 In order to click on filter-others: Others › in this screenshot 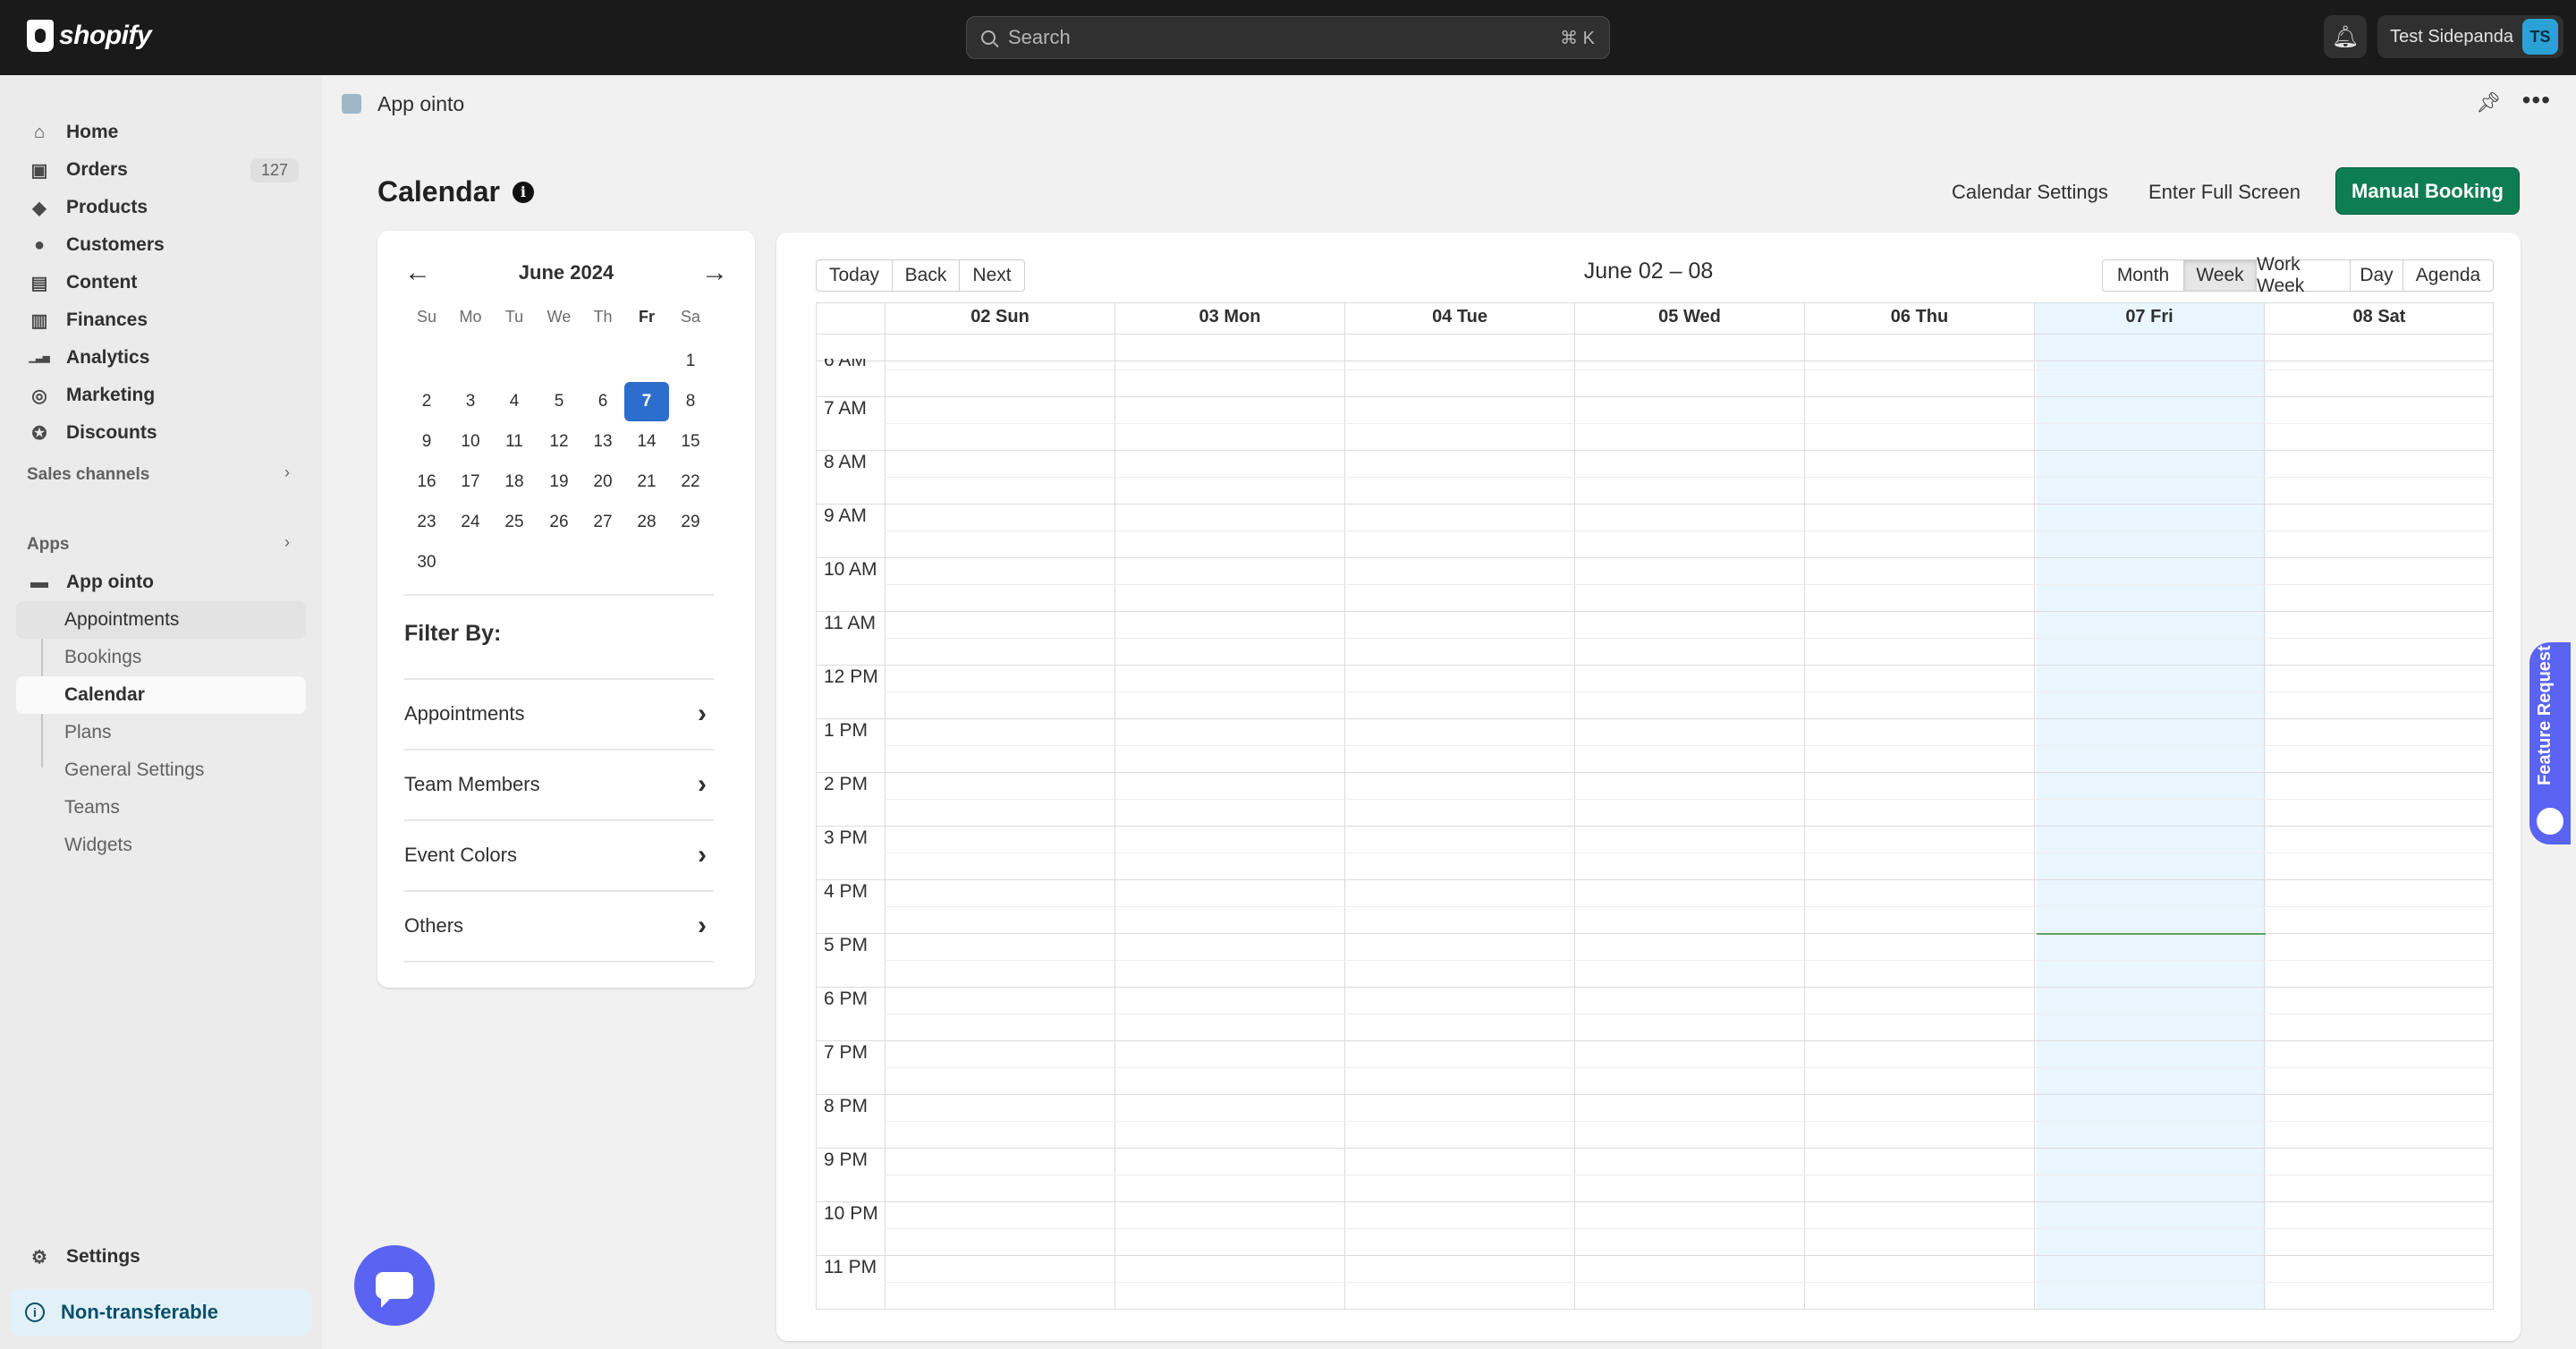, I will do `click(559, 926)`.